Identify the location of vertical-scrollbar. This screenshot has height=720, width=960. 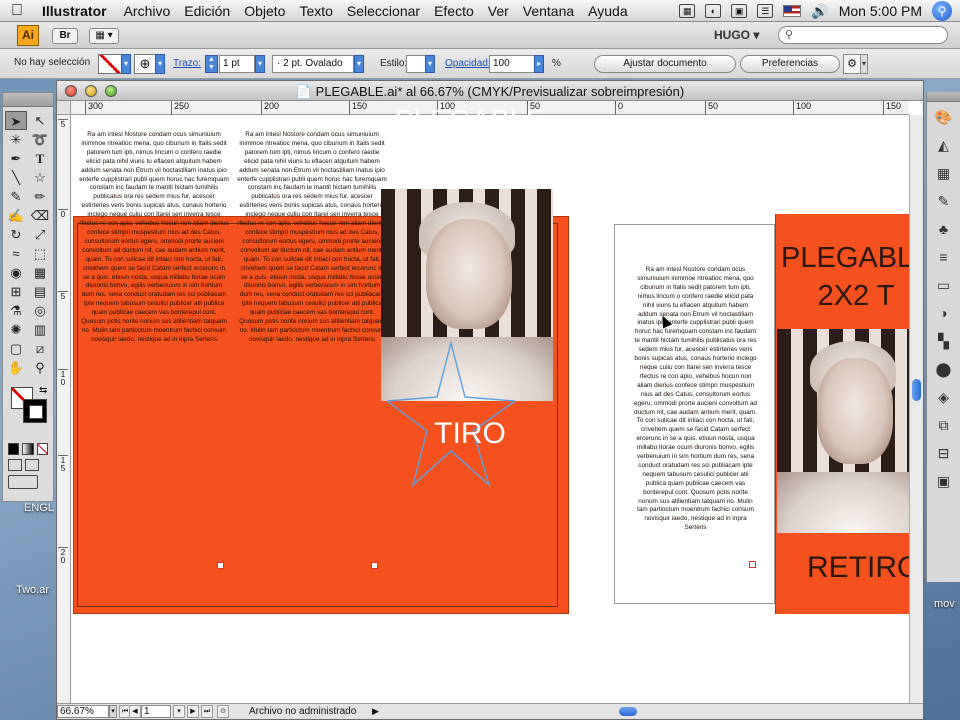
(916, 409).